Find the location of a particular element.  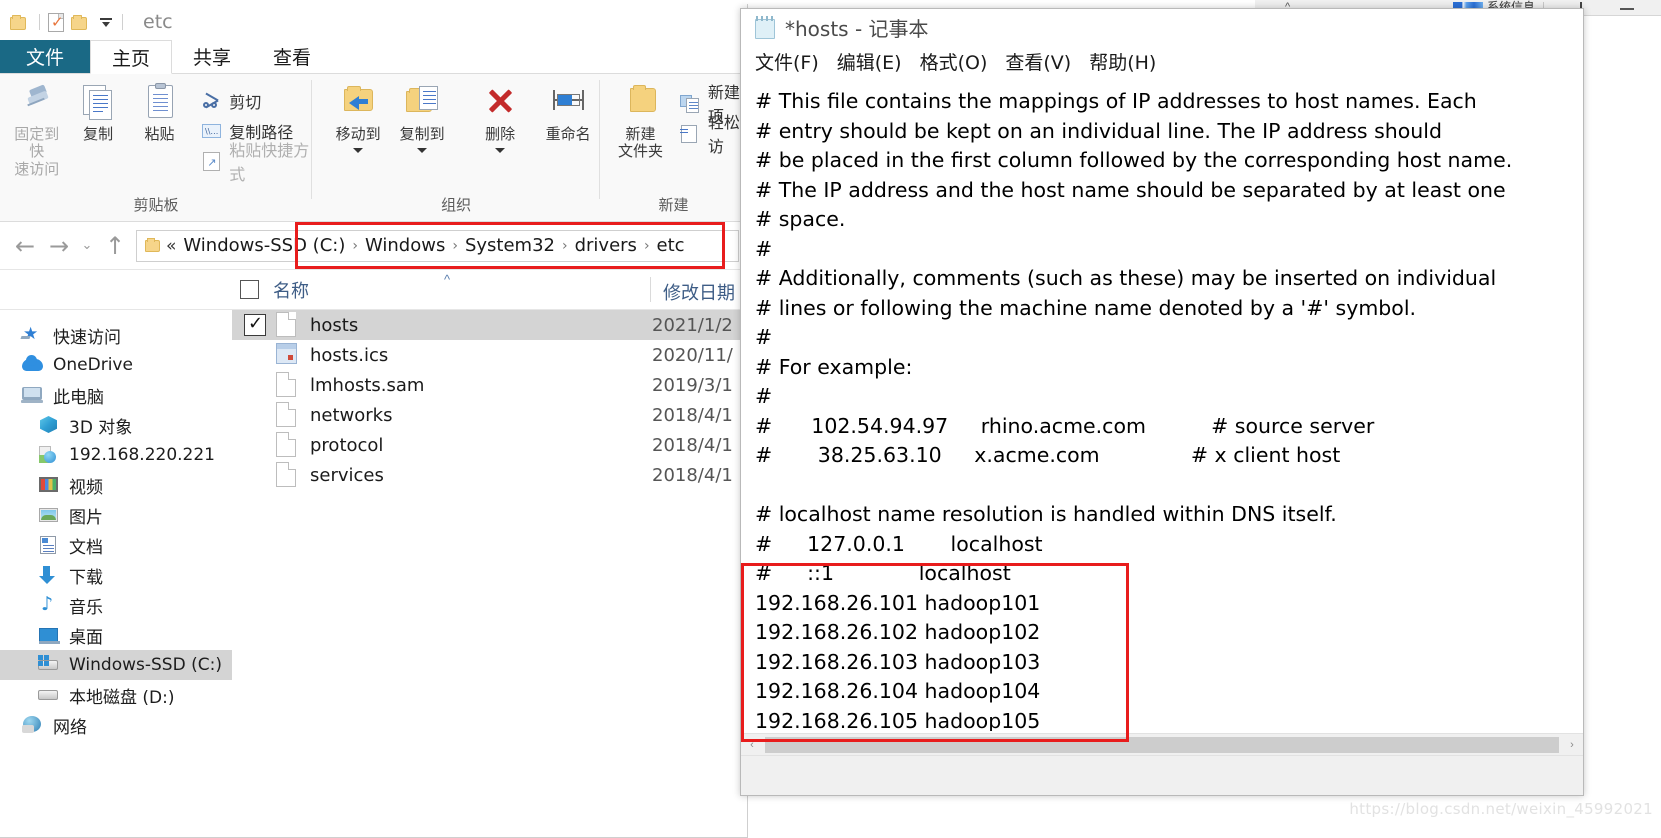

sidebar-item-network: 网络 is located at coordinates (116, 725).